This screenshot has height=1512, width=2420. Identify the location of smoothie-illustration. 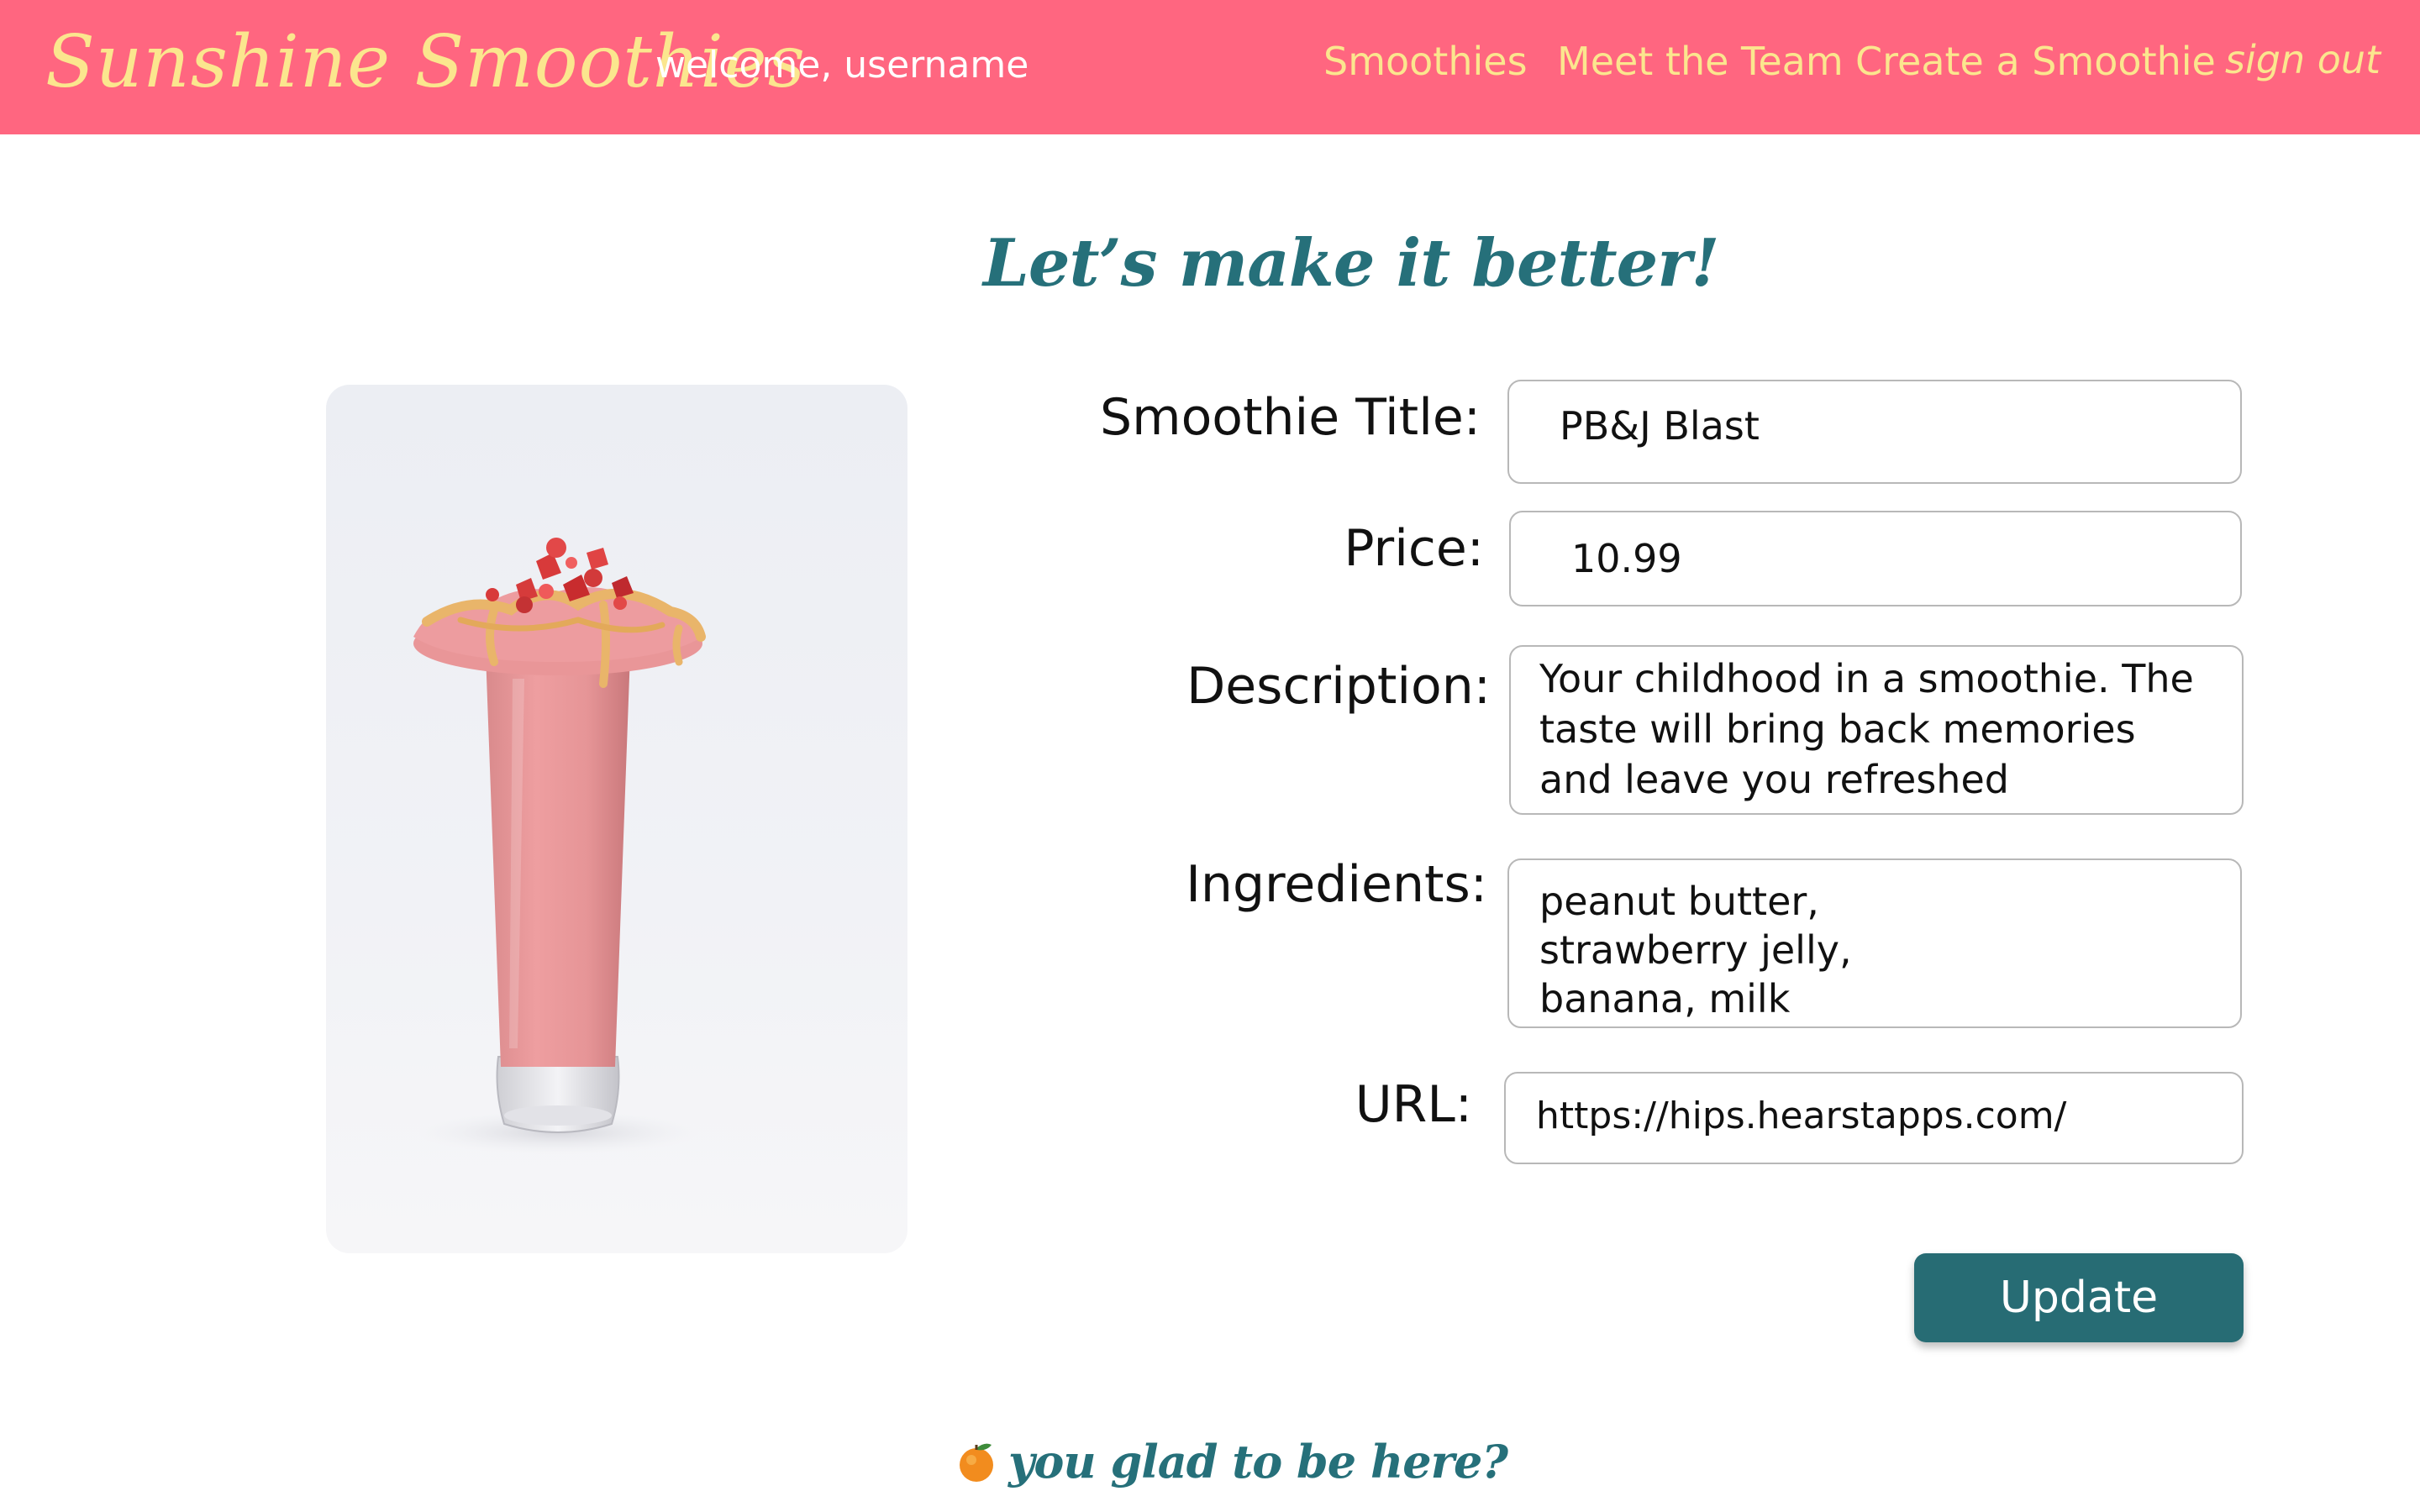
(559, 846).